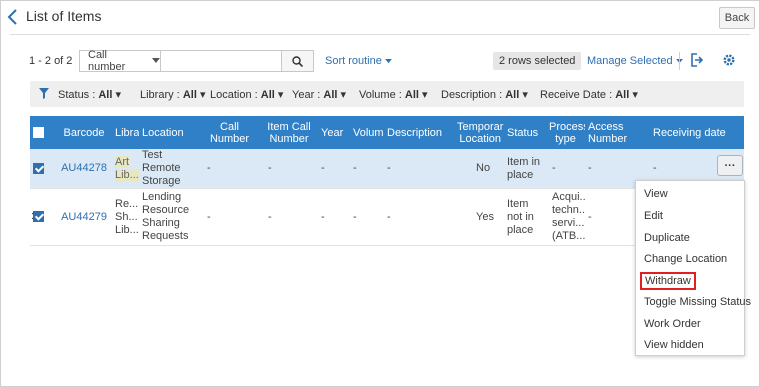  What do you see at coordinates (169, 217) in the screenshot?
I see `location-cell: Lending Resource Sharing Requests` at bounding box center [169, 217].